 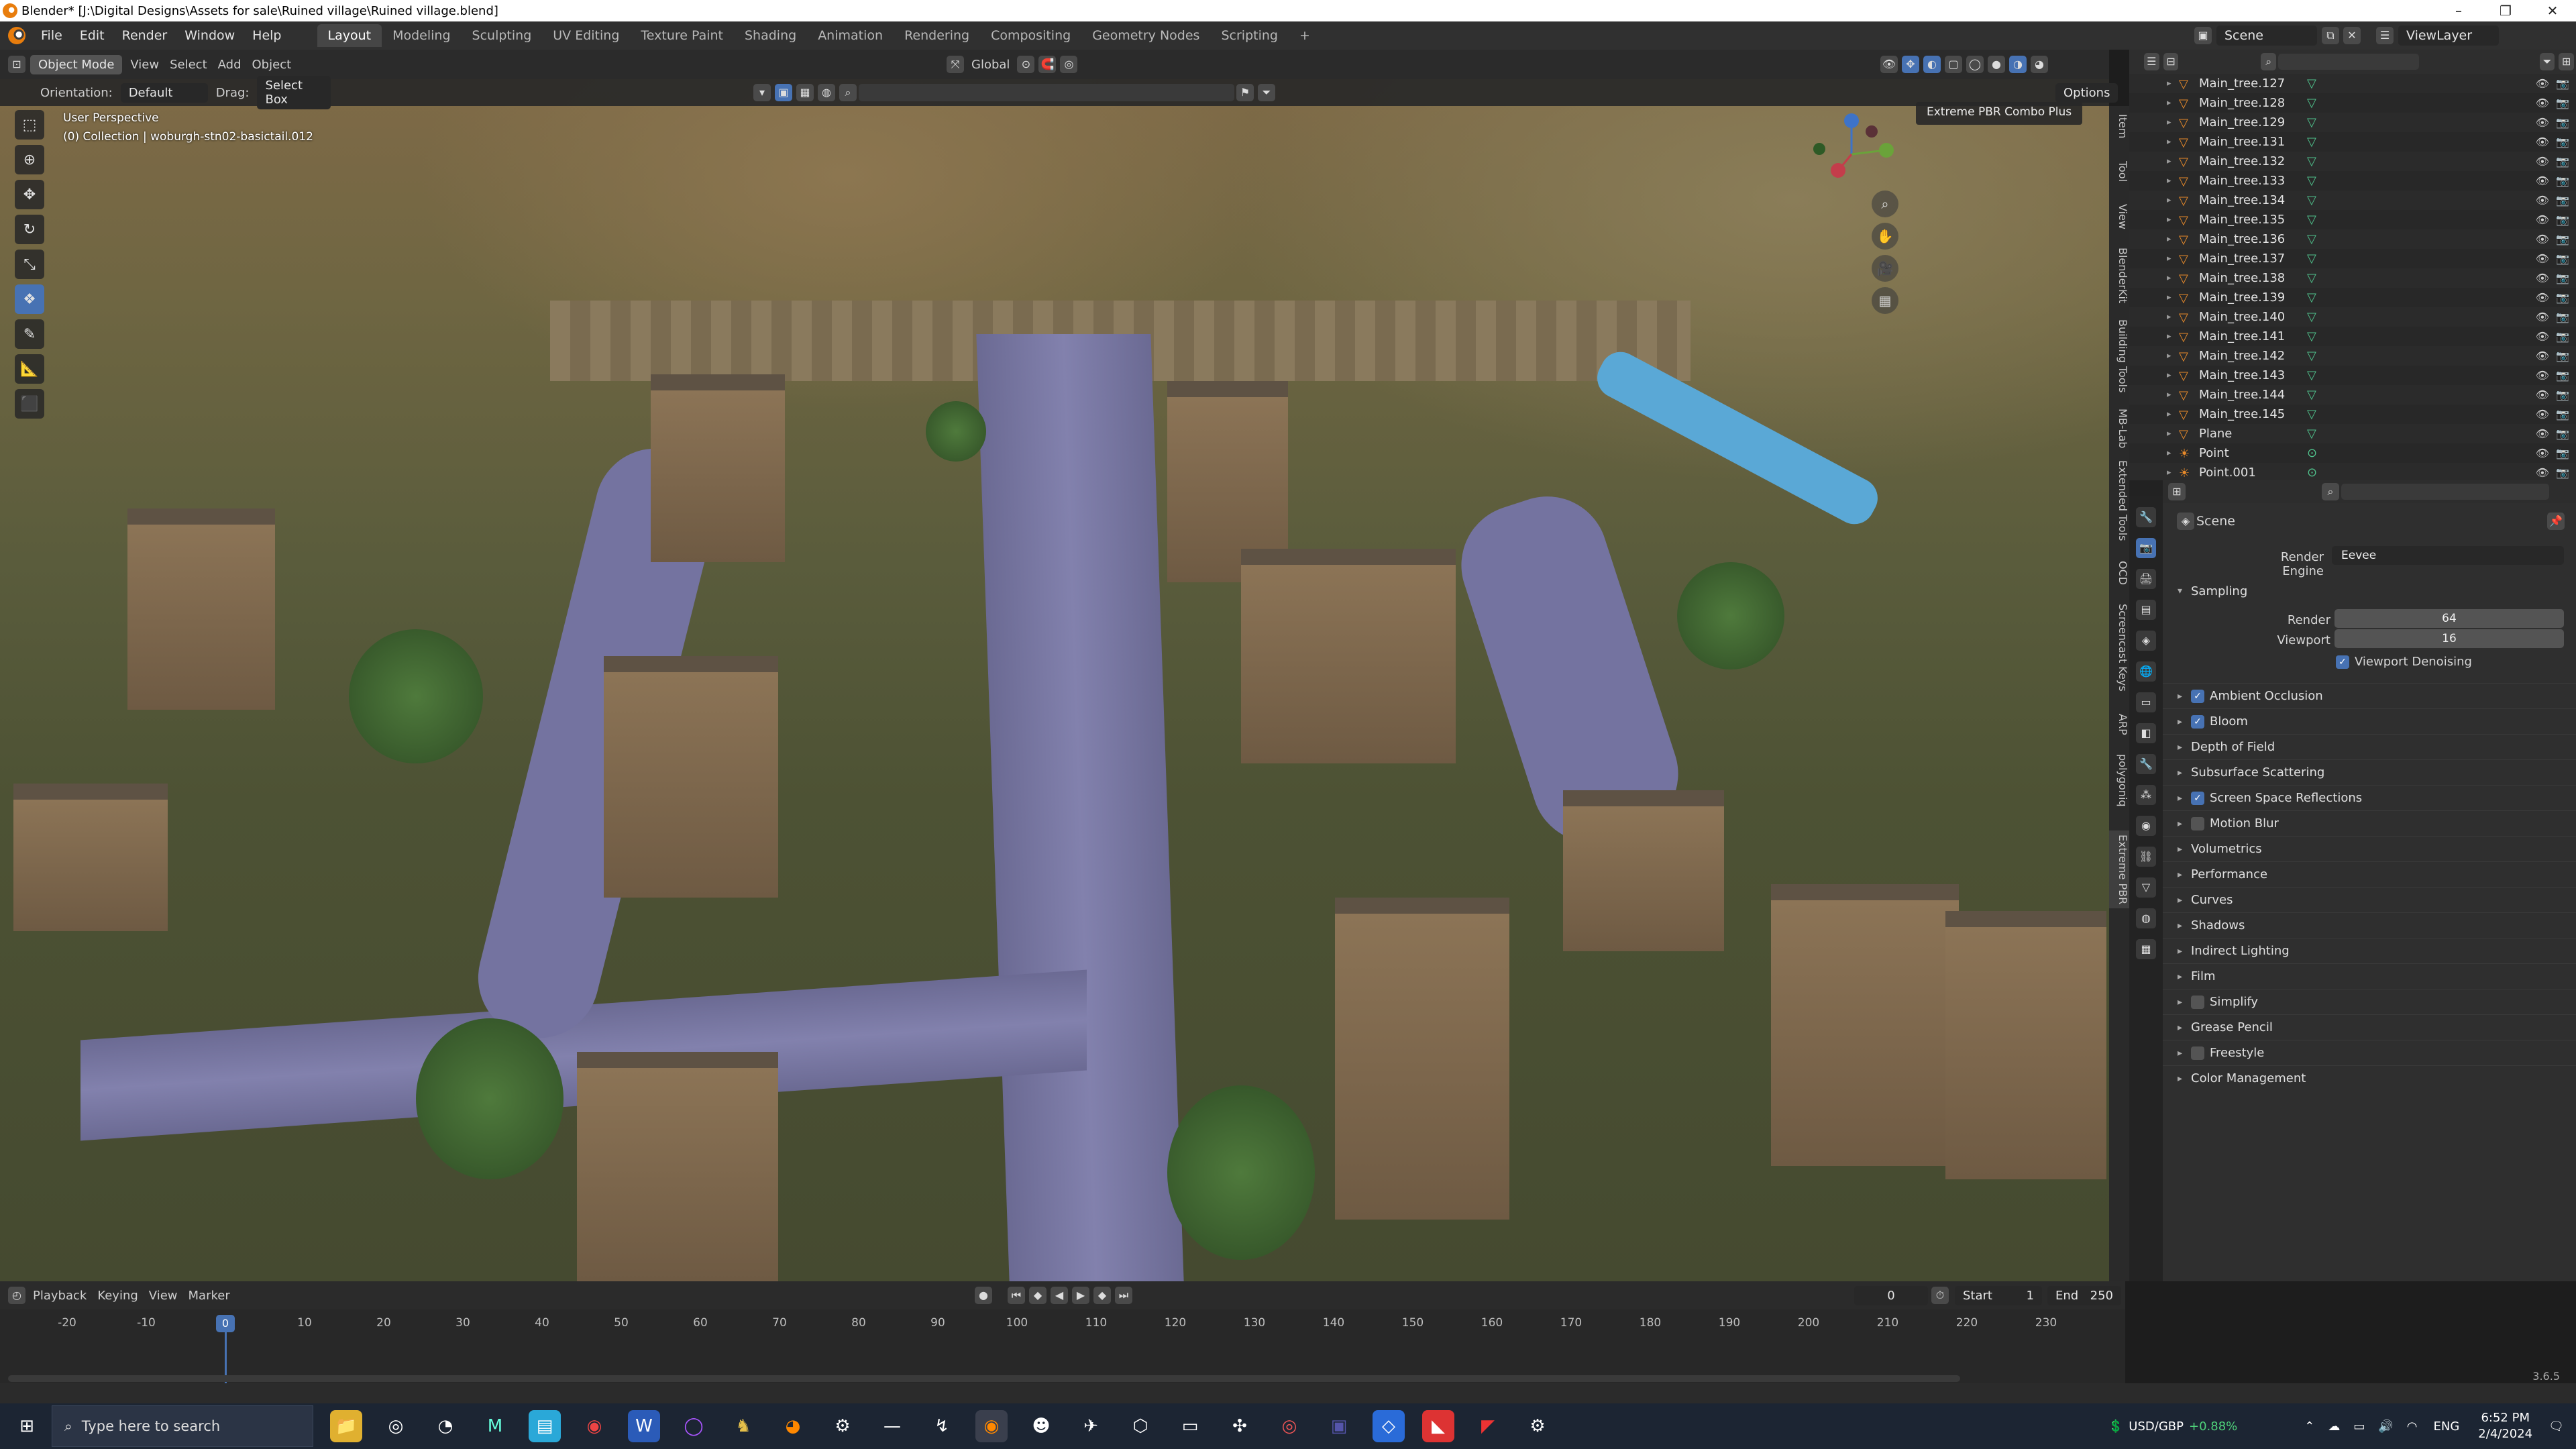 What do you see at coordinates (2445, 492) in the screenshot?
I see `properties-search-input` at bounding box center [2445, 492].